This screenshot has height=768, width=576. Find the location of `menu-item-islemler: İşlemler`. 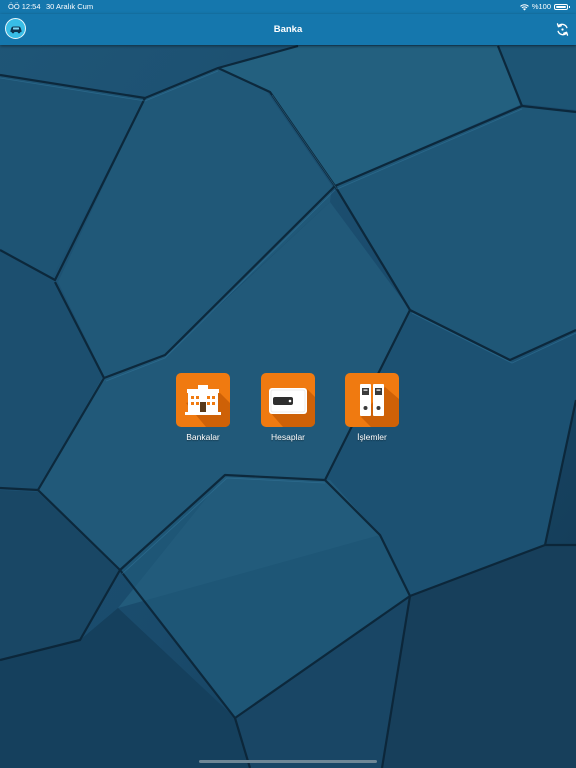

menu-item-islemler: İşlemler is located at coordinates (372, 407).